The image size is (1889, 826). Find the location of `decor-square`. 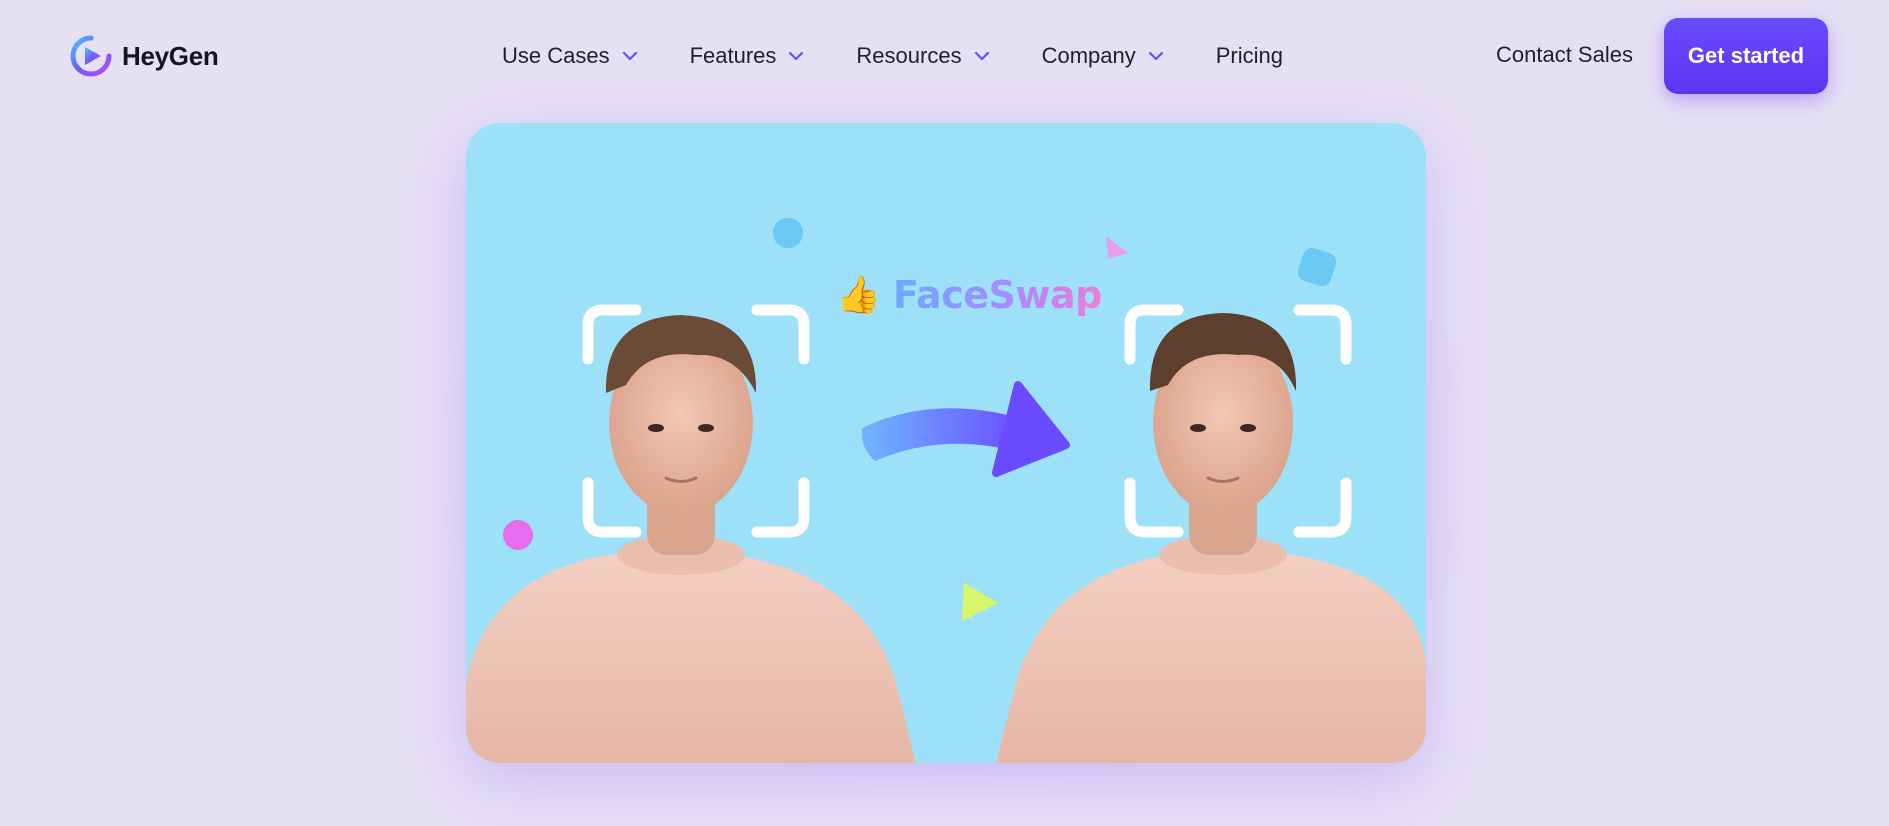

decor-square is located at coordinates (1317, 267).